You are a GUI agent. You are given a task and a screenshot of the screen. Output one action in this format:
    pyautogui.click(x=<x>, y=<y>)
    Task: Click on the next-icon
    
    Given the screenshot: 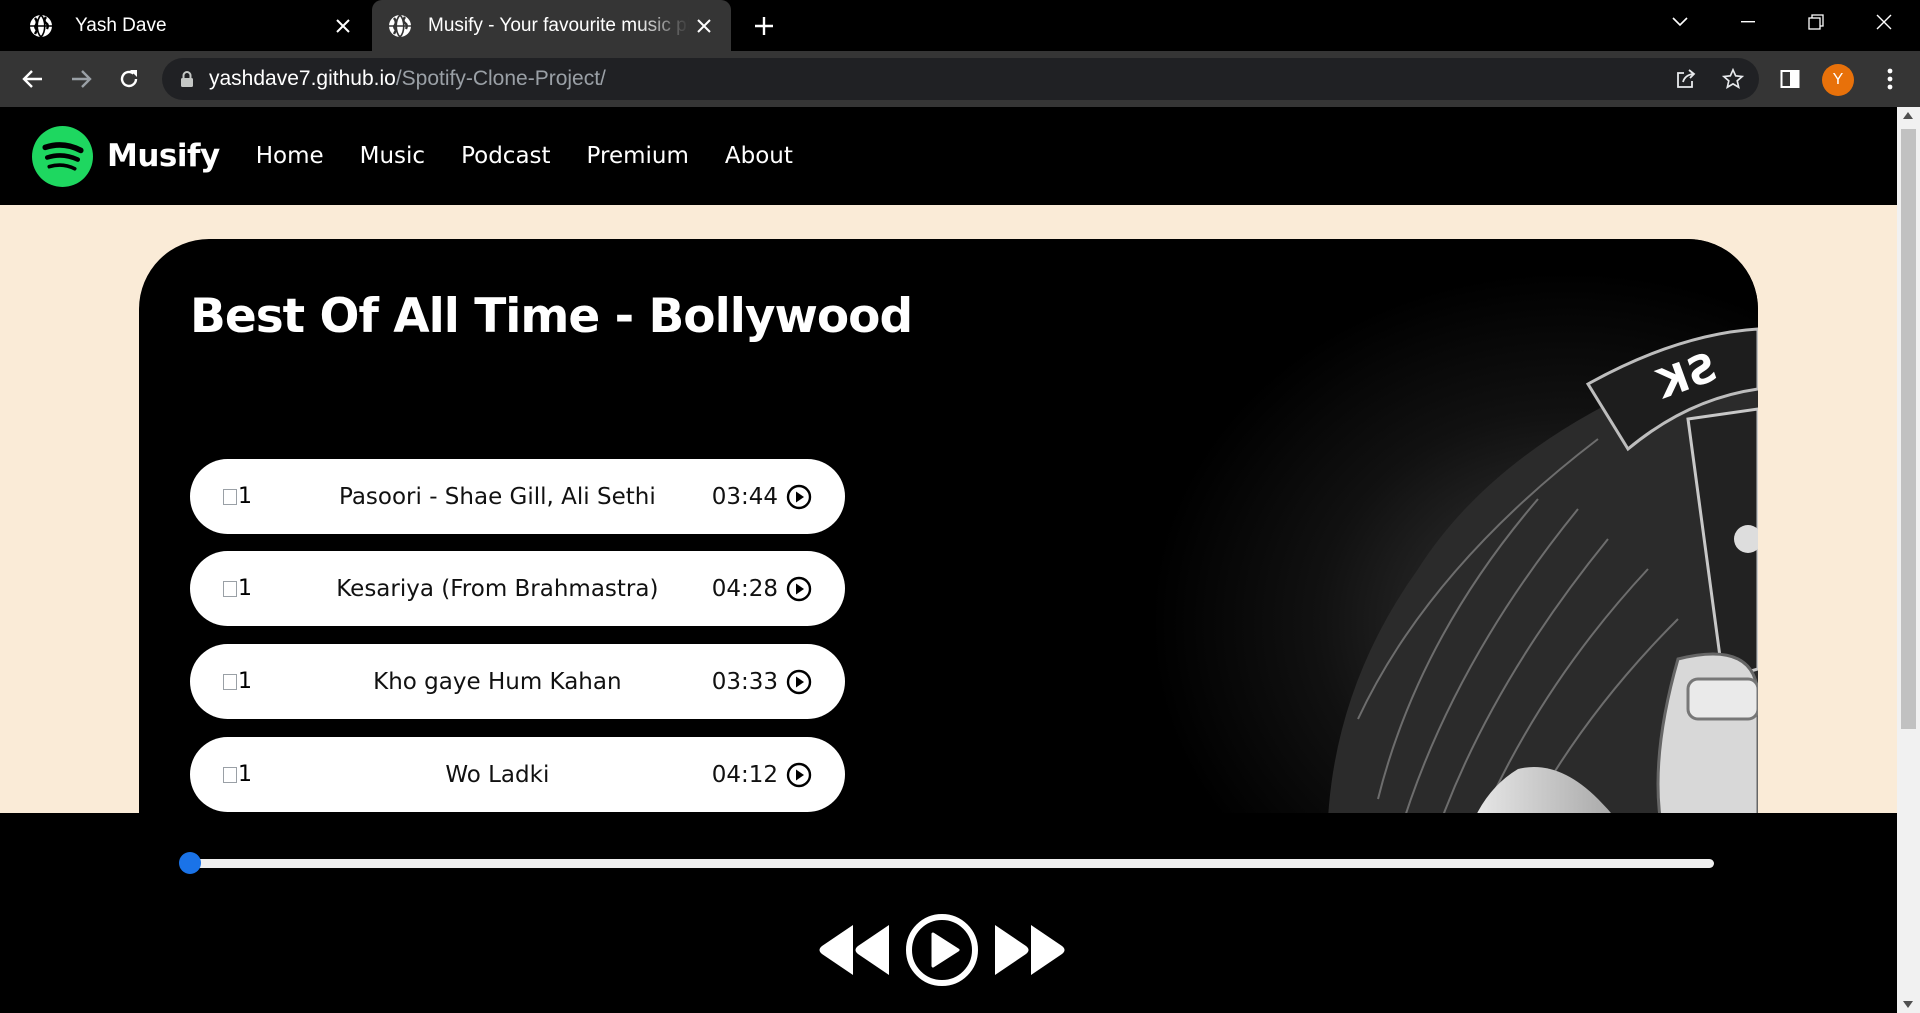 What is the action you would take?
    pyautogui.click(x=1030, y=950)
    